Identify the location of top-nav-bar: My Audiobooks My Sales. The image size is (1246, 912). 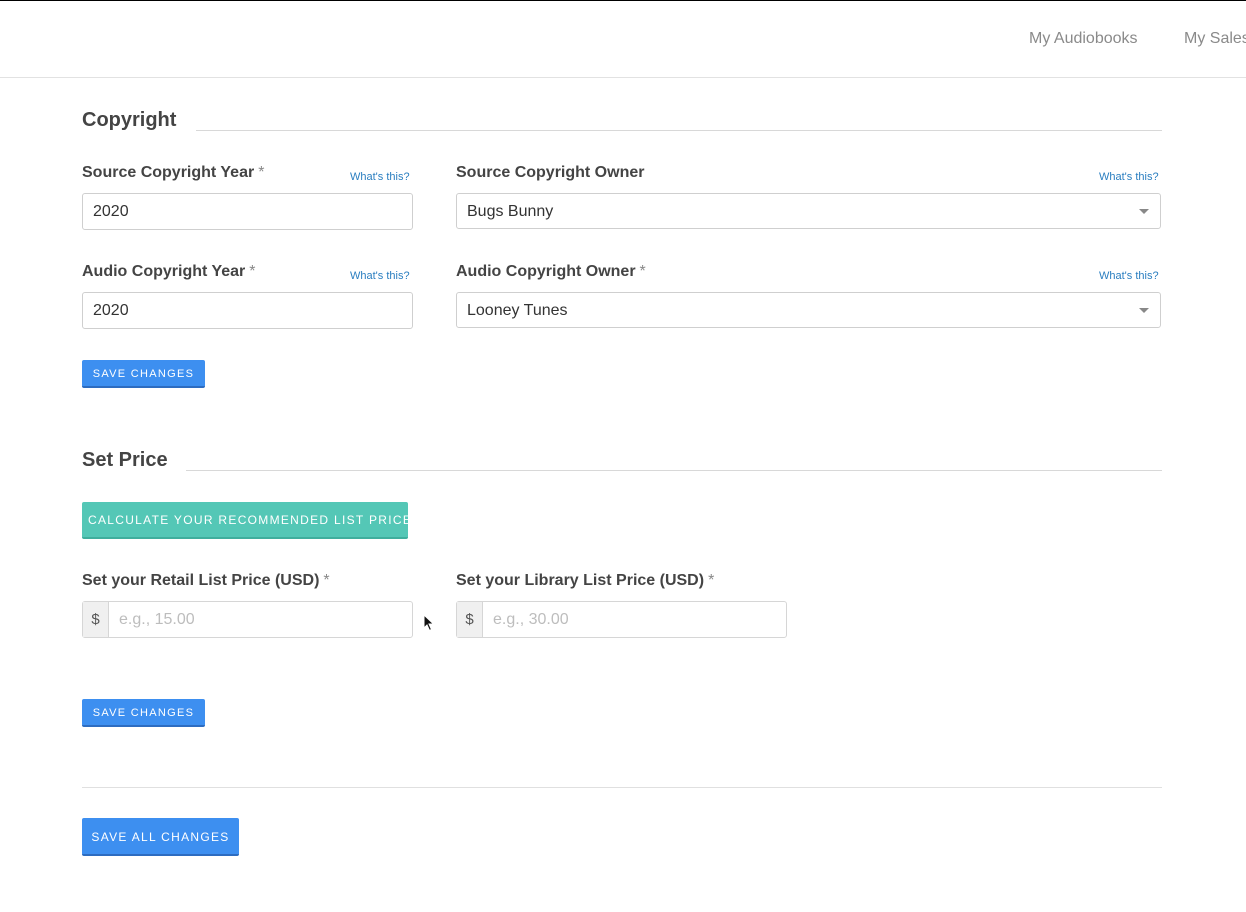
(623, 39).